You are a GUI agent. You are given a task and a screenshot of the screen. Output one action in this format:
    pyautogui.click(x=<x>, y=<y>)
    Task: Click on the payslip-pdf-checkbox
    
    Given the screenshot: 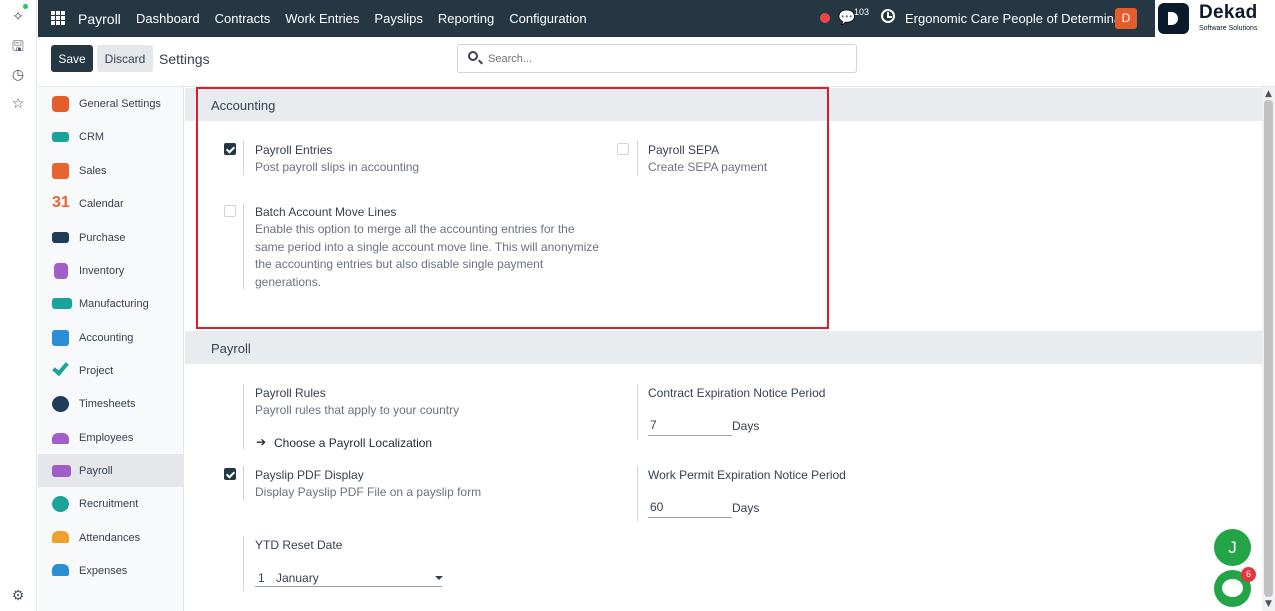 What is the action you would take?
    pyautogui.click(x=230, y=474)
    